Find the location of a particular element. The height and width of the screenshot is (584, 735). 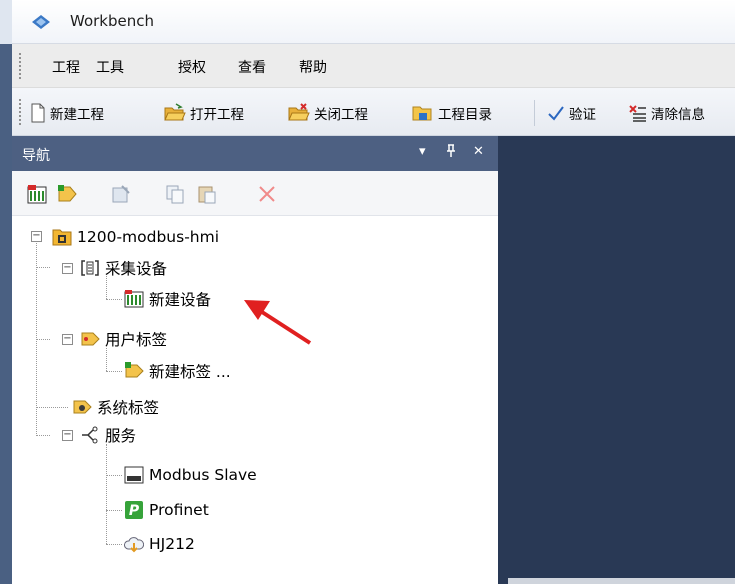

profinet-label: Profinet is located at coordinates (179, 510).